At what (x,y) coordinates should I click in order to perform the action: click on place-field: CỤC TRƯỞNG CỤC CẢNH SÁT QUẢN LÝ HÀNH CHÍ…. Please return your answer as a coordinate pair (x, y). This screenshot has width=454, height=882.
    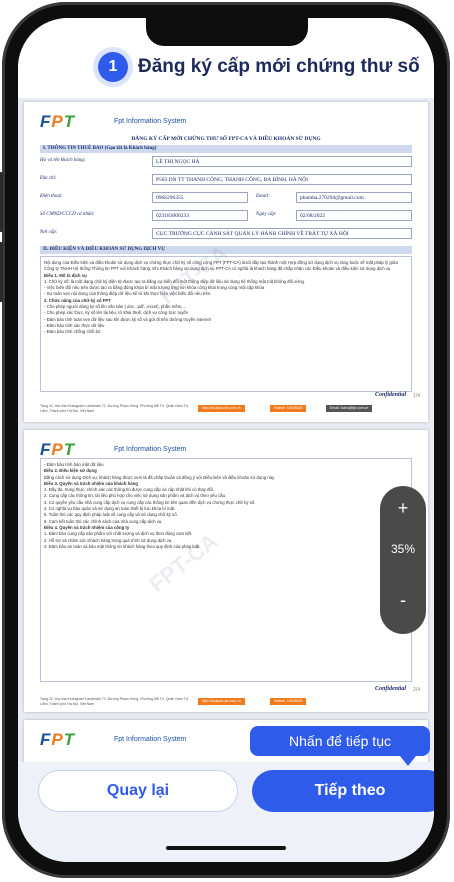
    Looking at the image, I should click on (282, 233).